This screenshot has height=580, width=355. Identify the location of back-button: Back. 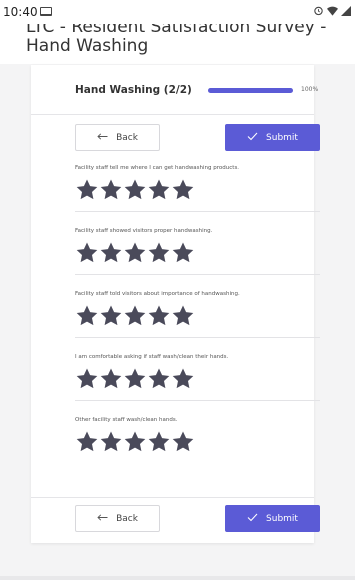
(117, 137).